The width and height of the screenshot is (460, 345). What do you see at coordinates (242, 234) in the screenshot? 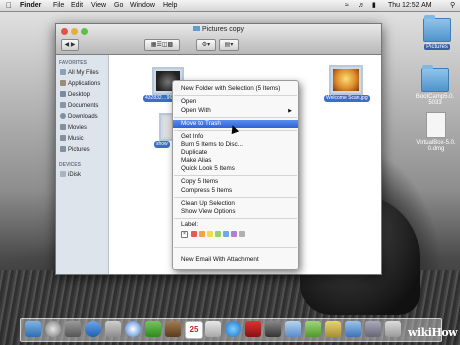
I see `label-swatch-gray` at bounding box center [242, 234].